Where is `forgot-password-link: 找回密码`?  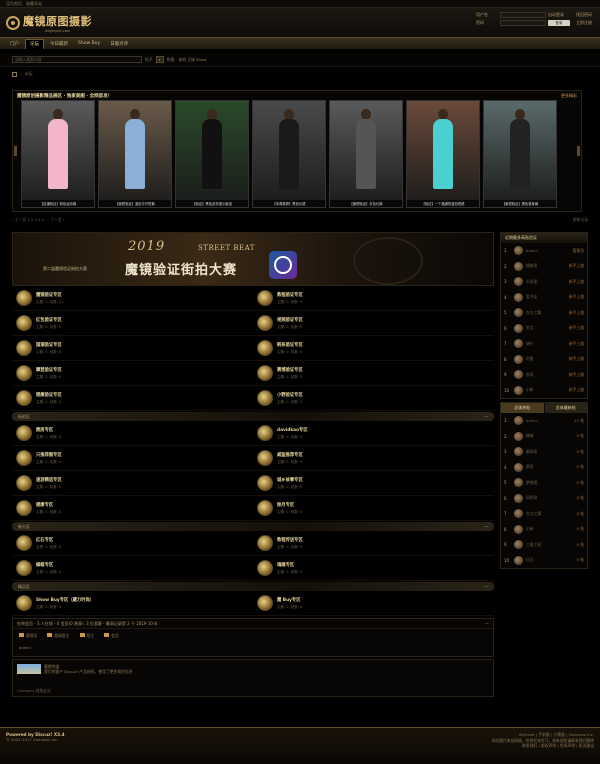
forgot-password-link: 找回密码 is located at coordinates (585, 15).